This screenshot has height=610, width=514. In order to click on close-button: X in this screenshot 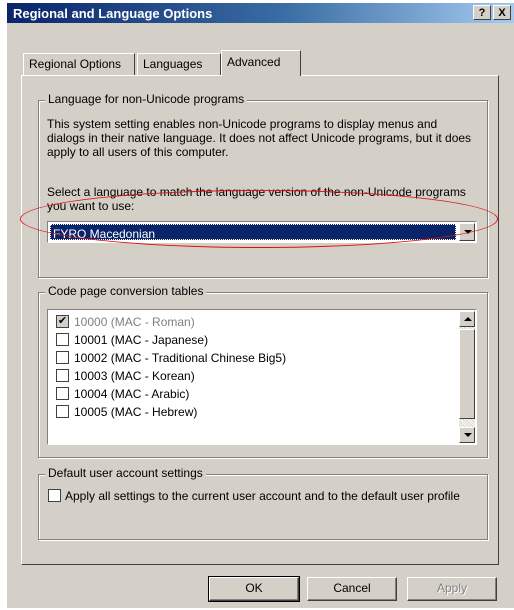, I will do `click(502, 12)`.